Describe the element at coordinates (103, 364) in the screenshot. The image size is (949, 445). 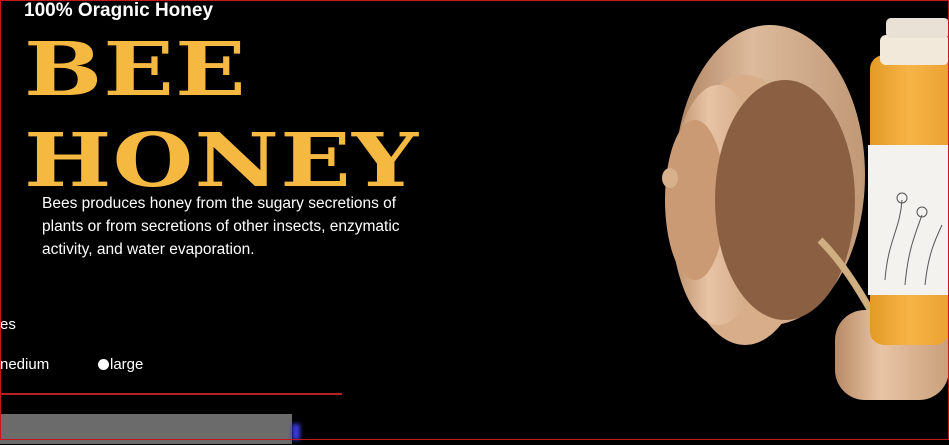
I see `radio-button-large` at that location.